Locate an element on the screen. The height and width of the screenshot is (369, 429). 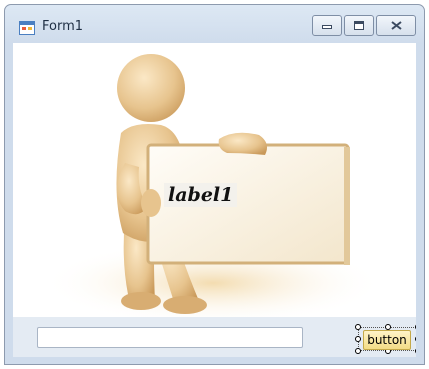
window-title: Form1 is located at coordinates (63, 26).